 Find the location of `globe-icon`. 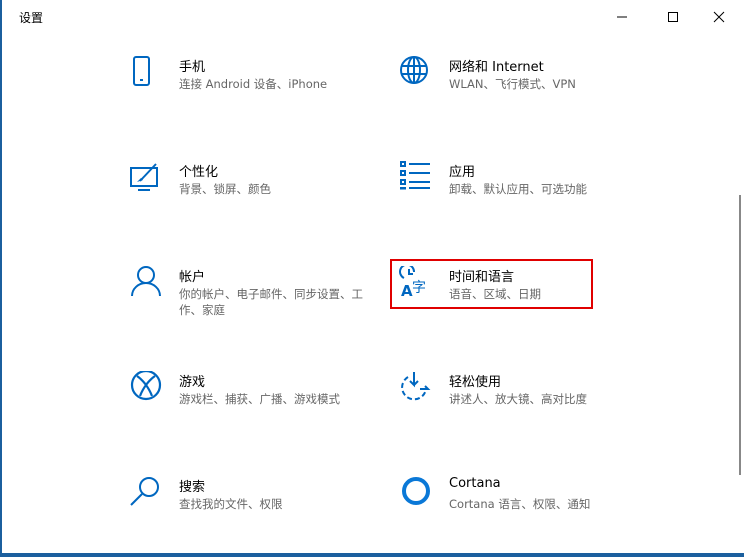

globe-icon is located at coordinates (414, 70).